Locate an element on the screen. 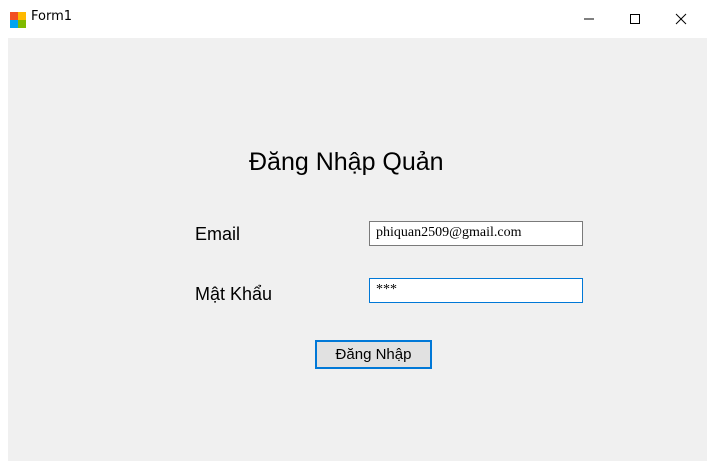 This screenshot has width=707, height=461. maximize-button is located at coordinates (635, 19).